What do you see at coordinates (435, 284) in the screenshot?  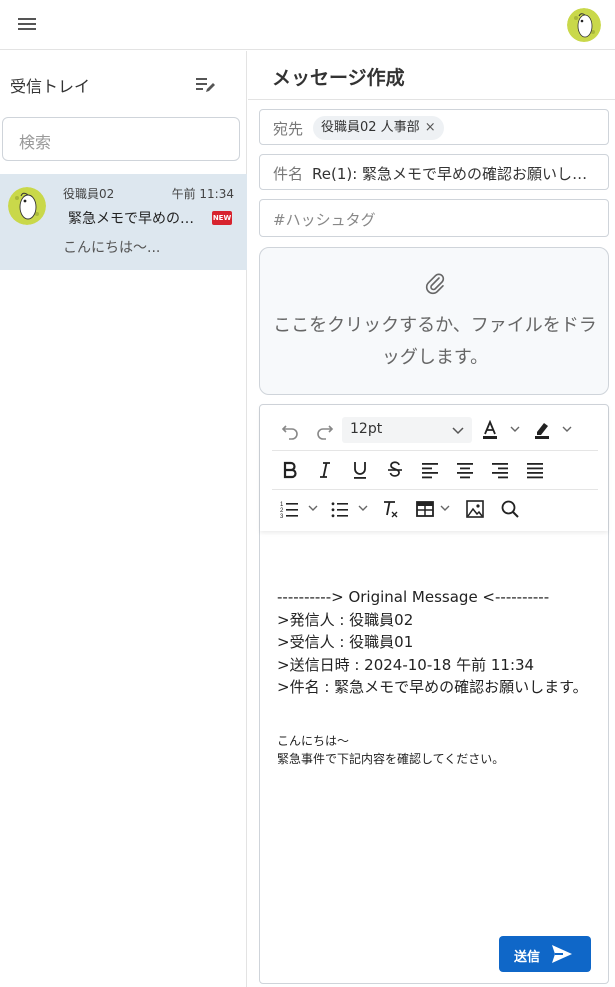 I see `paperclip-icon` at bounding box center [435, 284].